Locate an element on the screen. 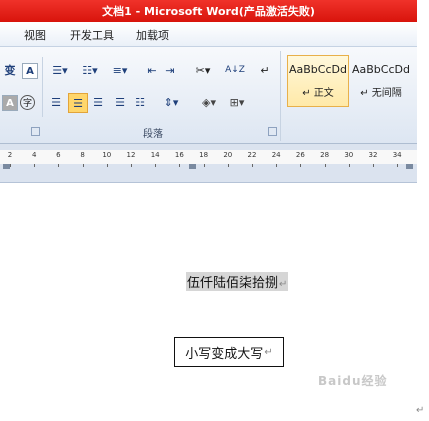 This screenshot has width=429, height=421. left-indent-marker is located at coordinates (6, 166).